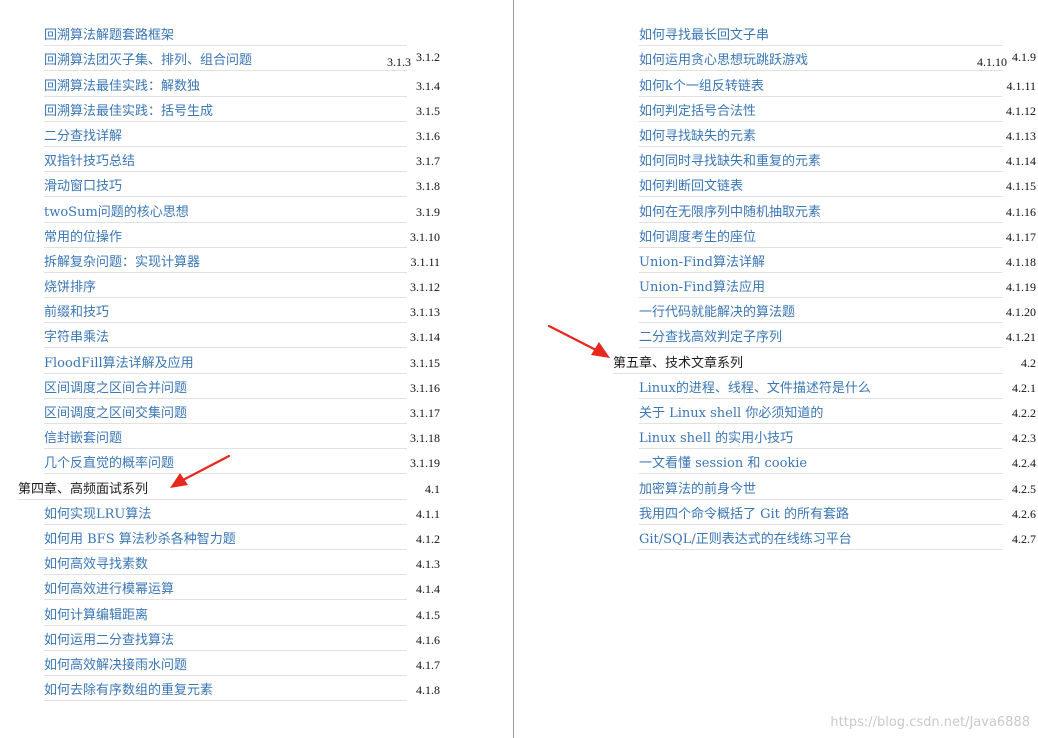 The width and height of the screenshot is (1038, 738). I want to click on toc-entry-title: 回溯算法解题套路框架, so click(109, 33).